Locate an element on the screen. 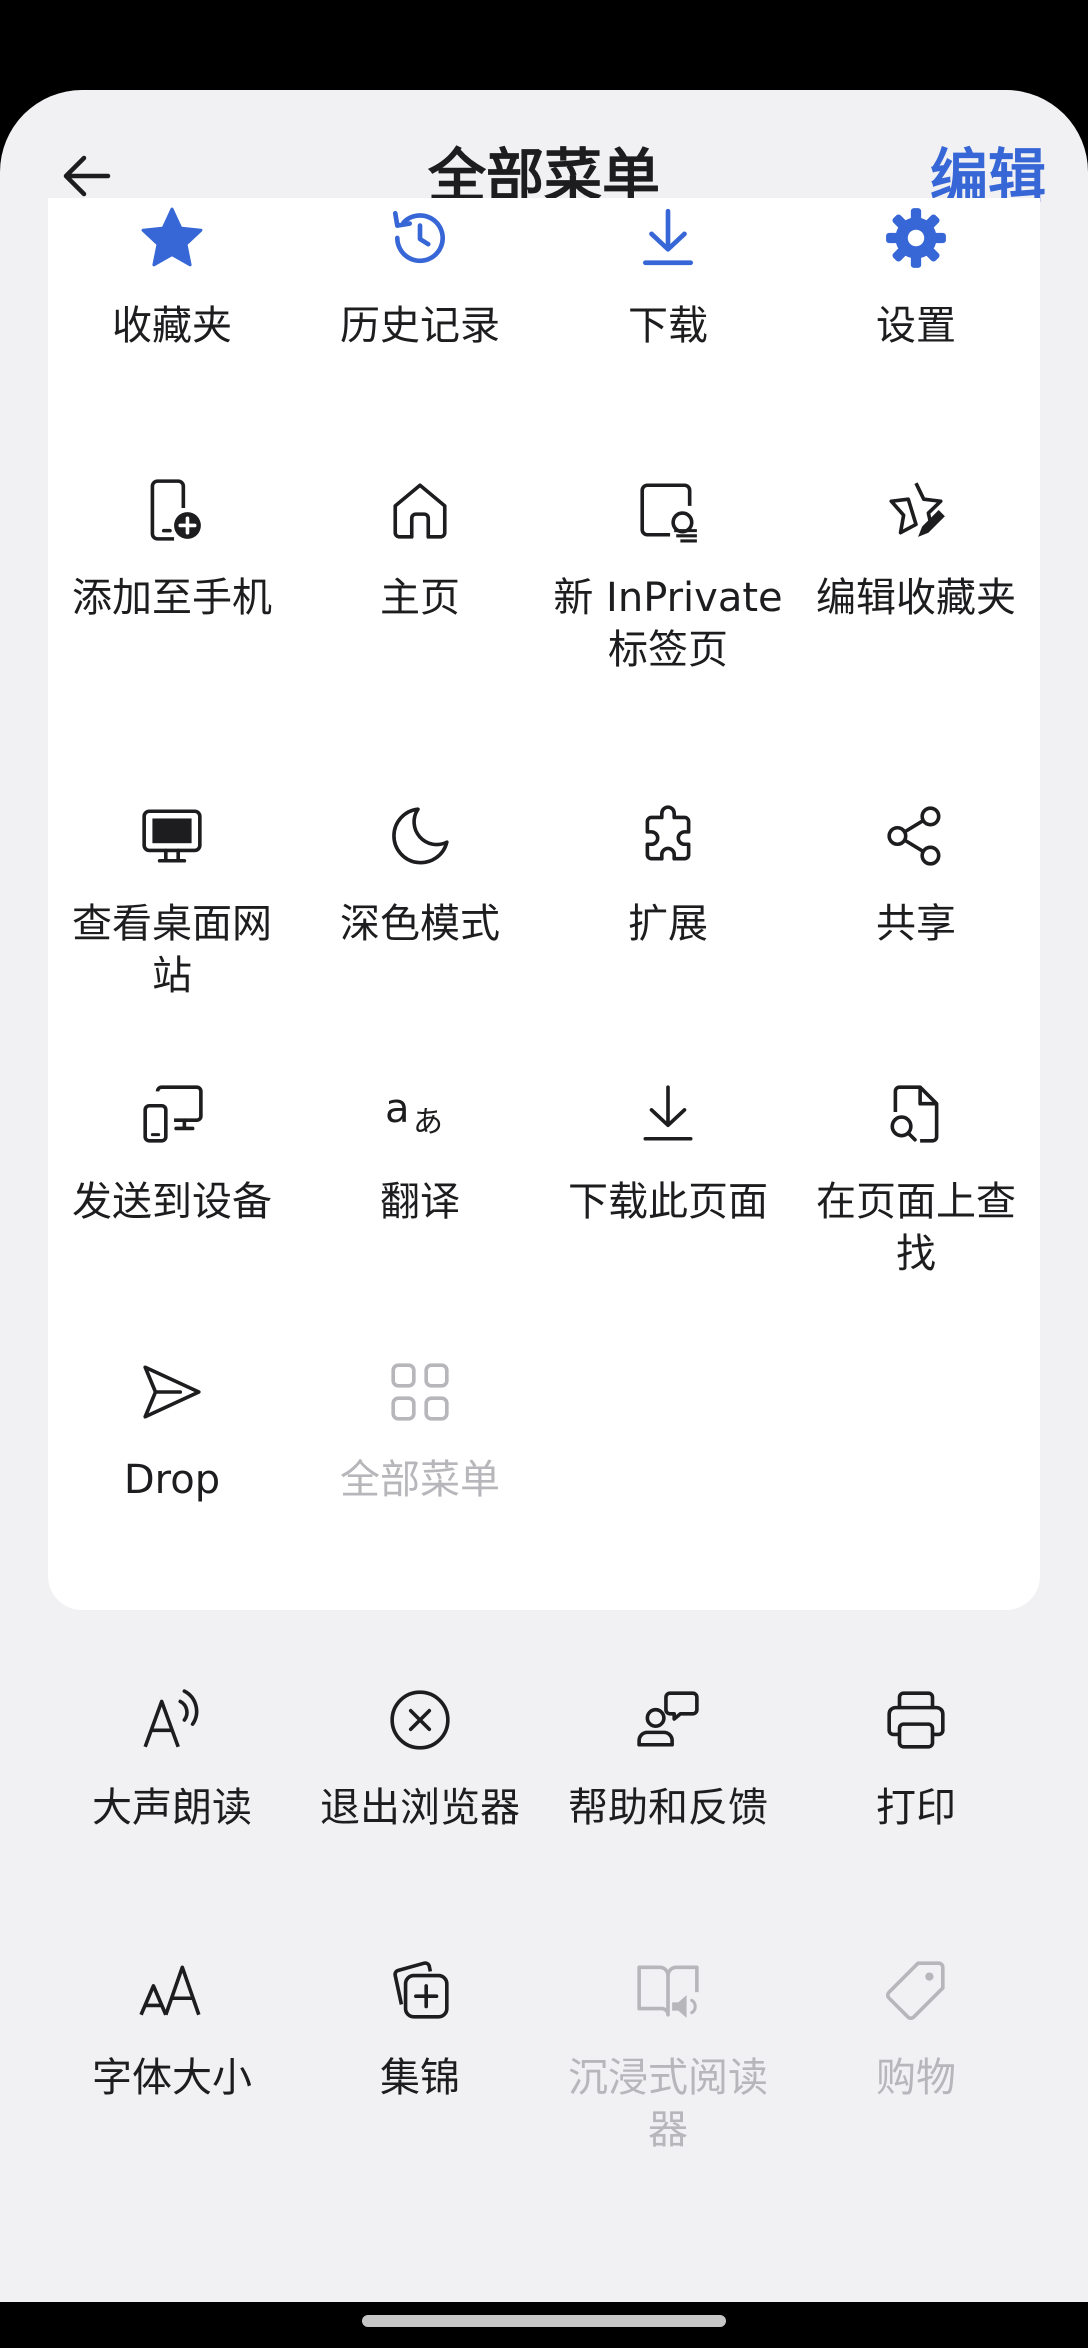  menu-item-share: 共享 is located at coordinates (916, 935).